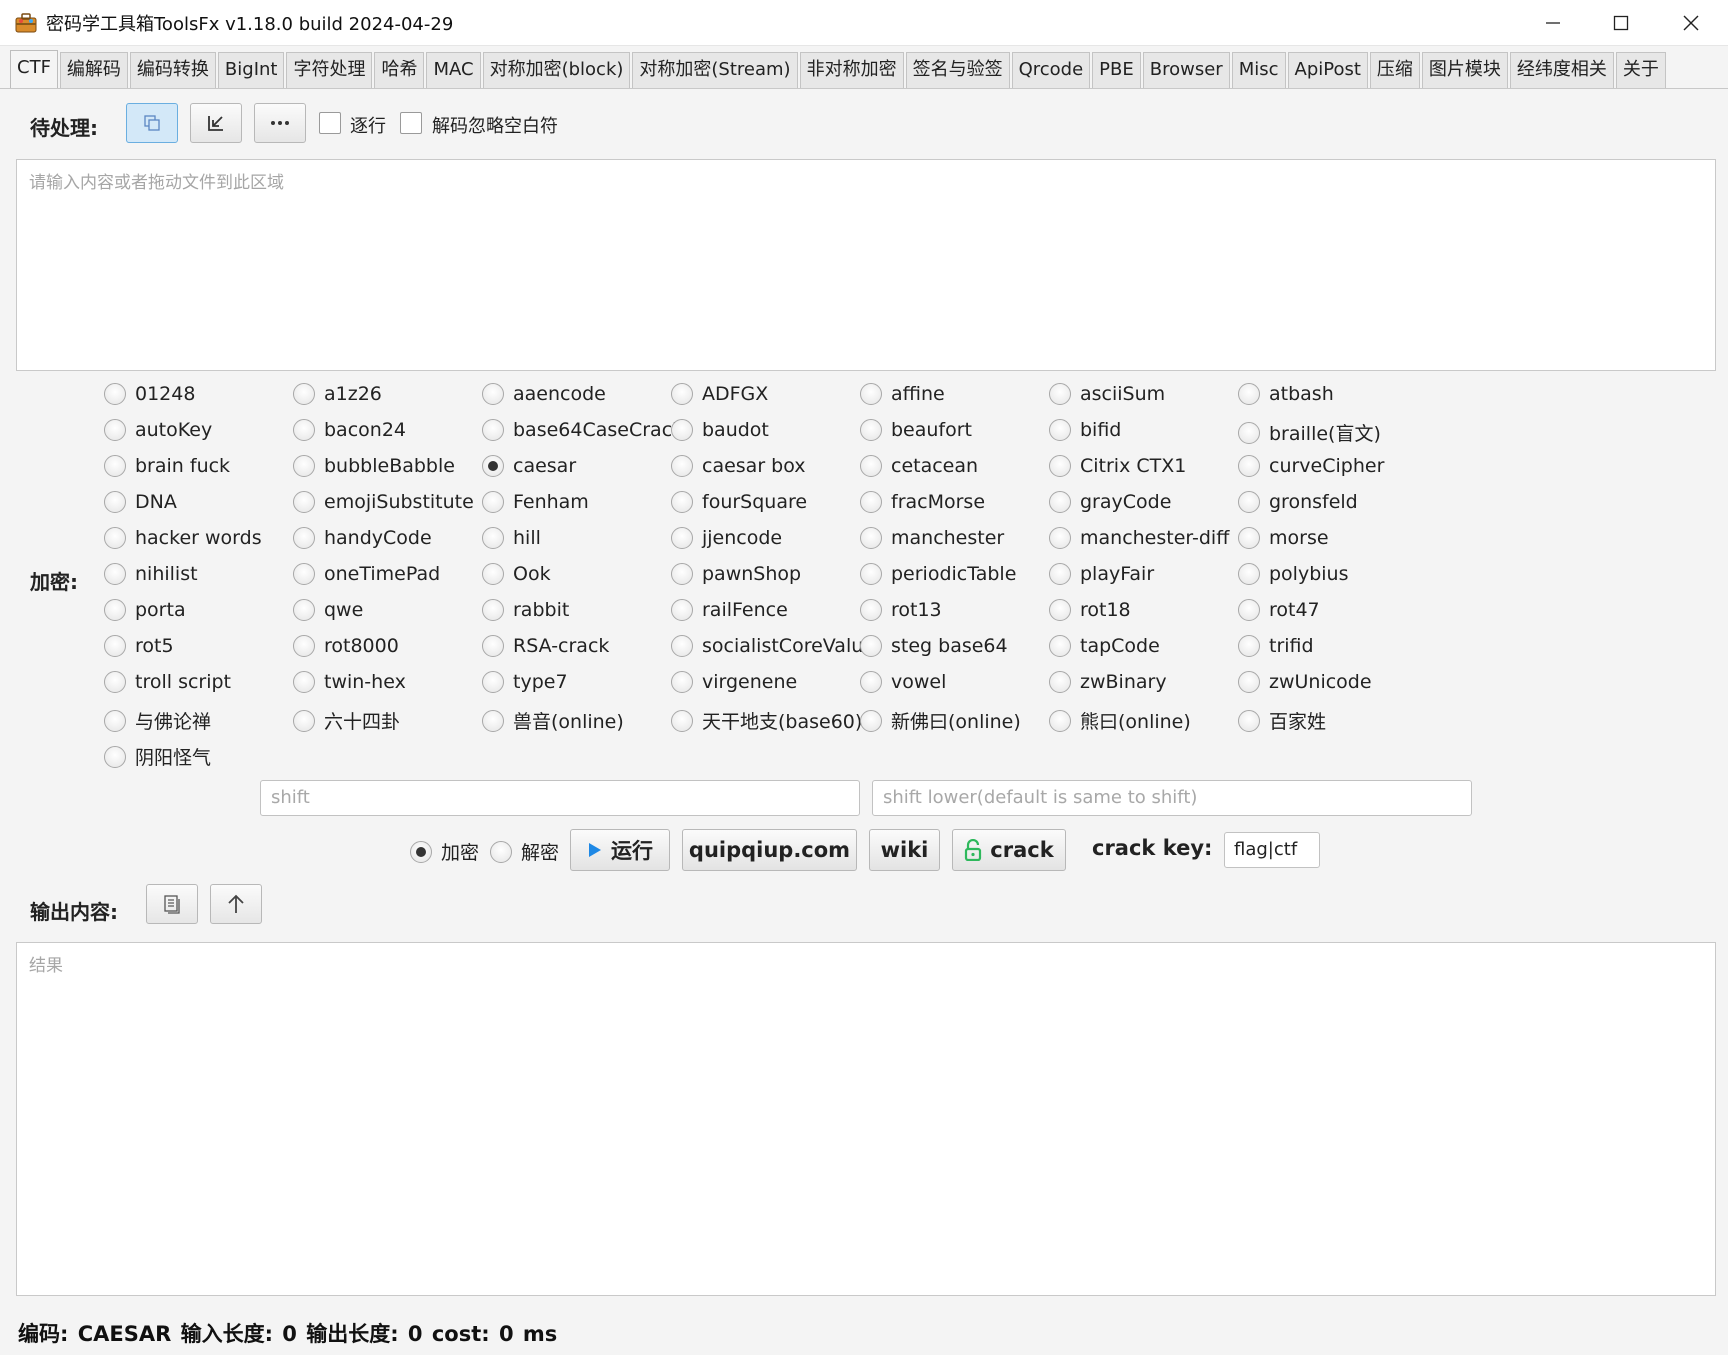 The height and width of the screenshot is (1355, 1728). I want to click on more-options-button, so click(280, 123).